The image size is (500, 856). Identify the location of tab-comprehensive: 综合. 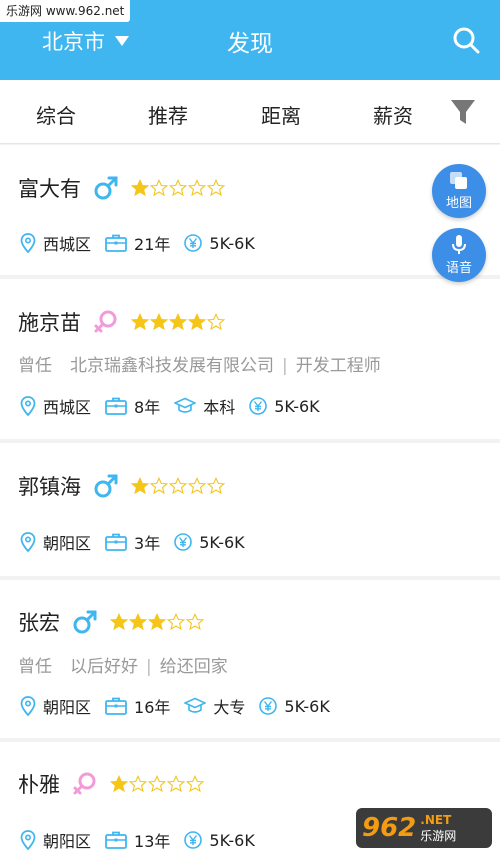
(56, 114).